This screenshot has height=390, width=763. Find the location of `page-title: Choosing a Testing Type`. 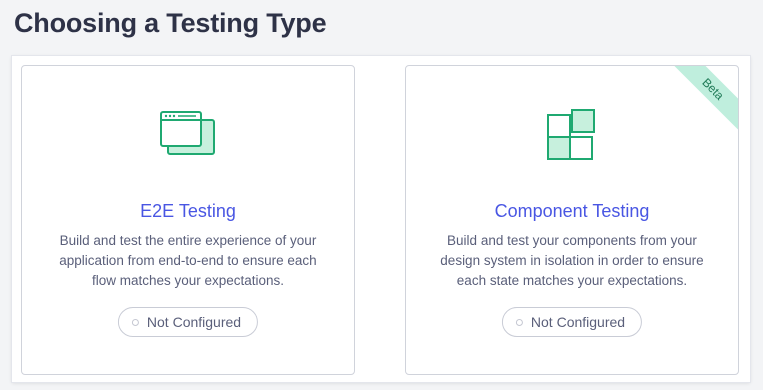

page-title: Choosing a Testing Type is located at coordinates (170, 23).